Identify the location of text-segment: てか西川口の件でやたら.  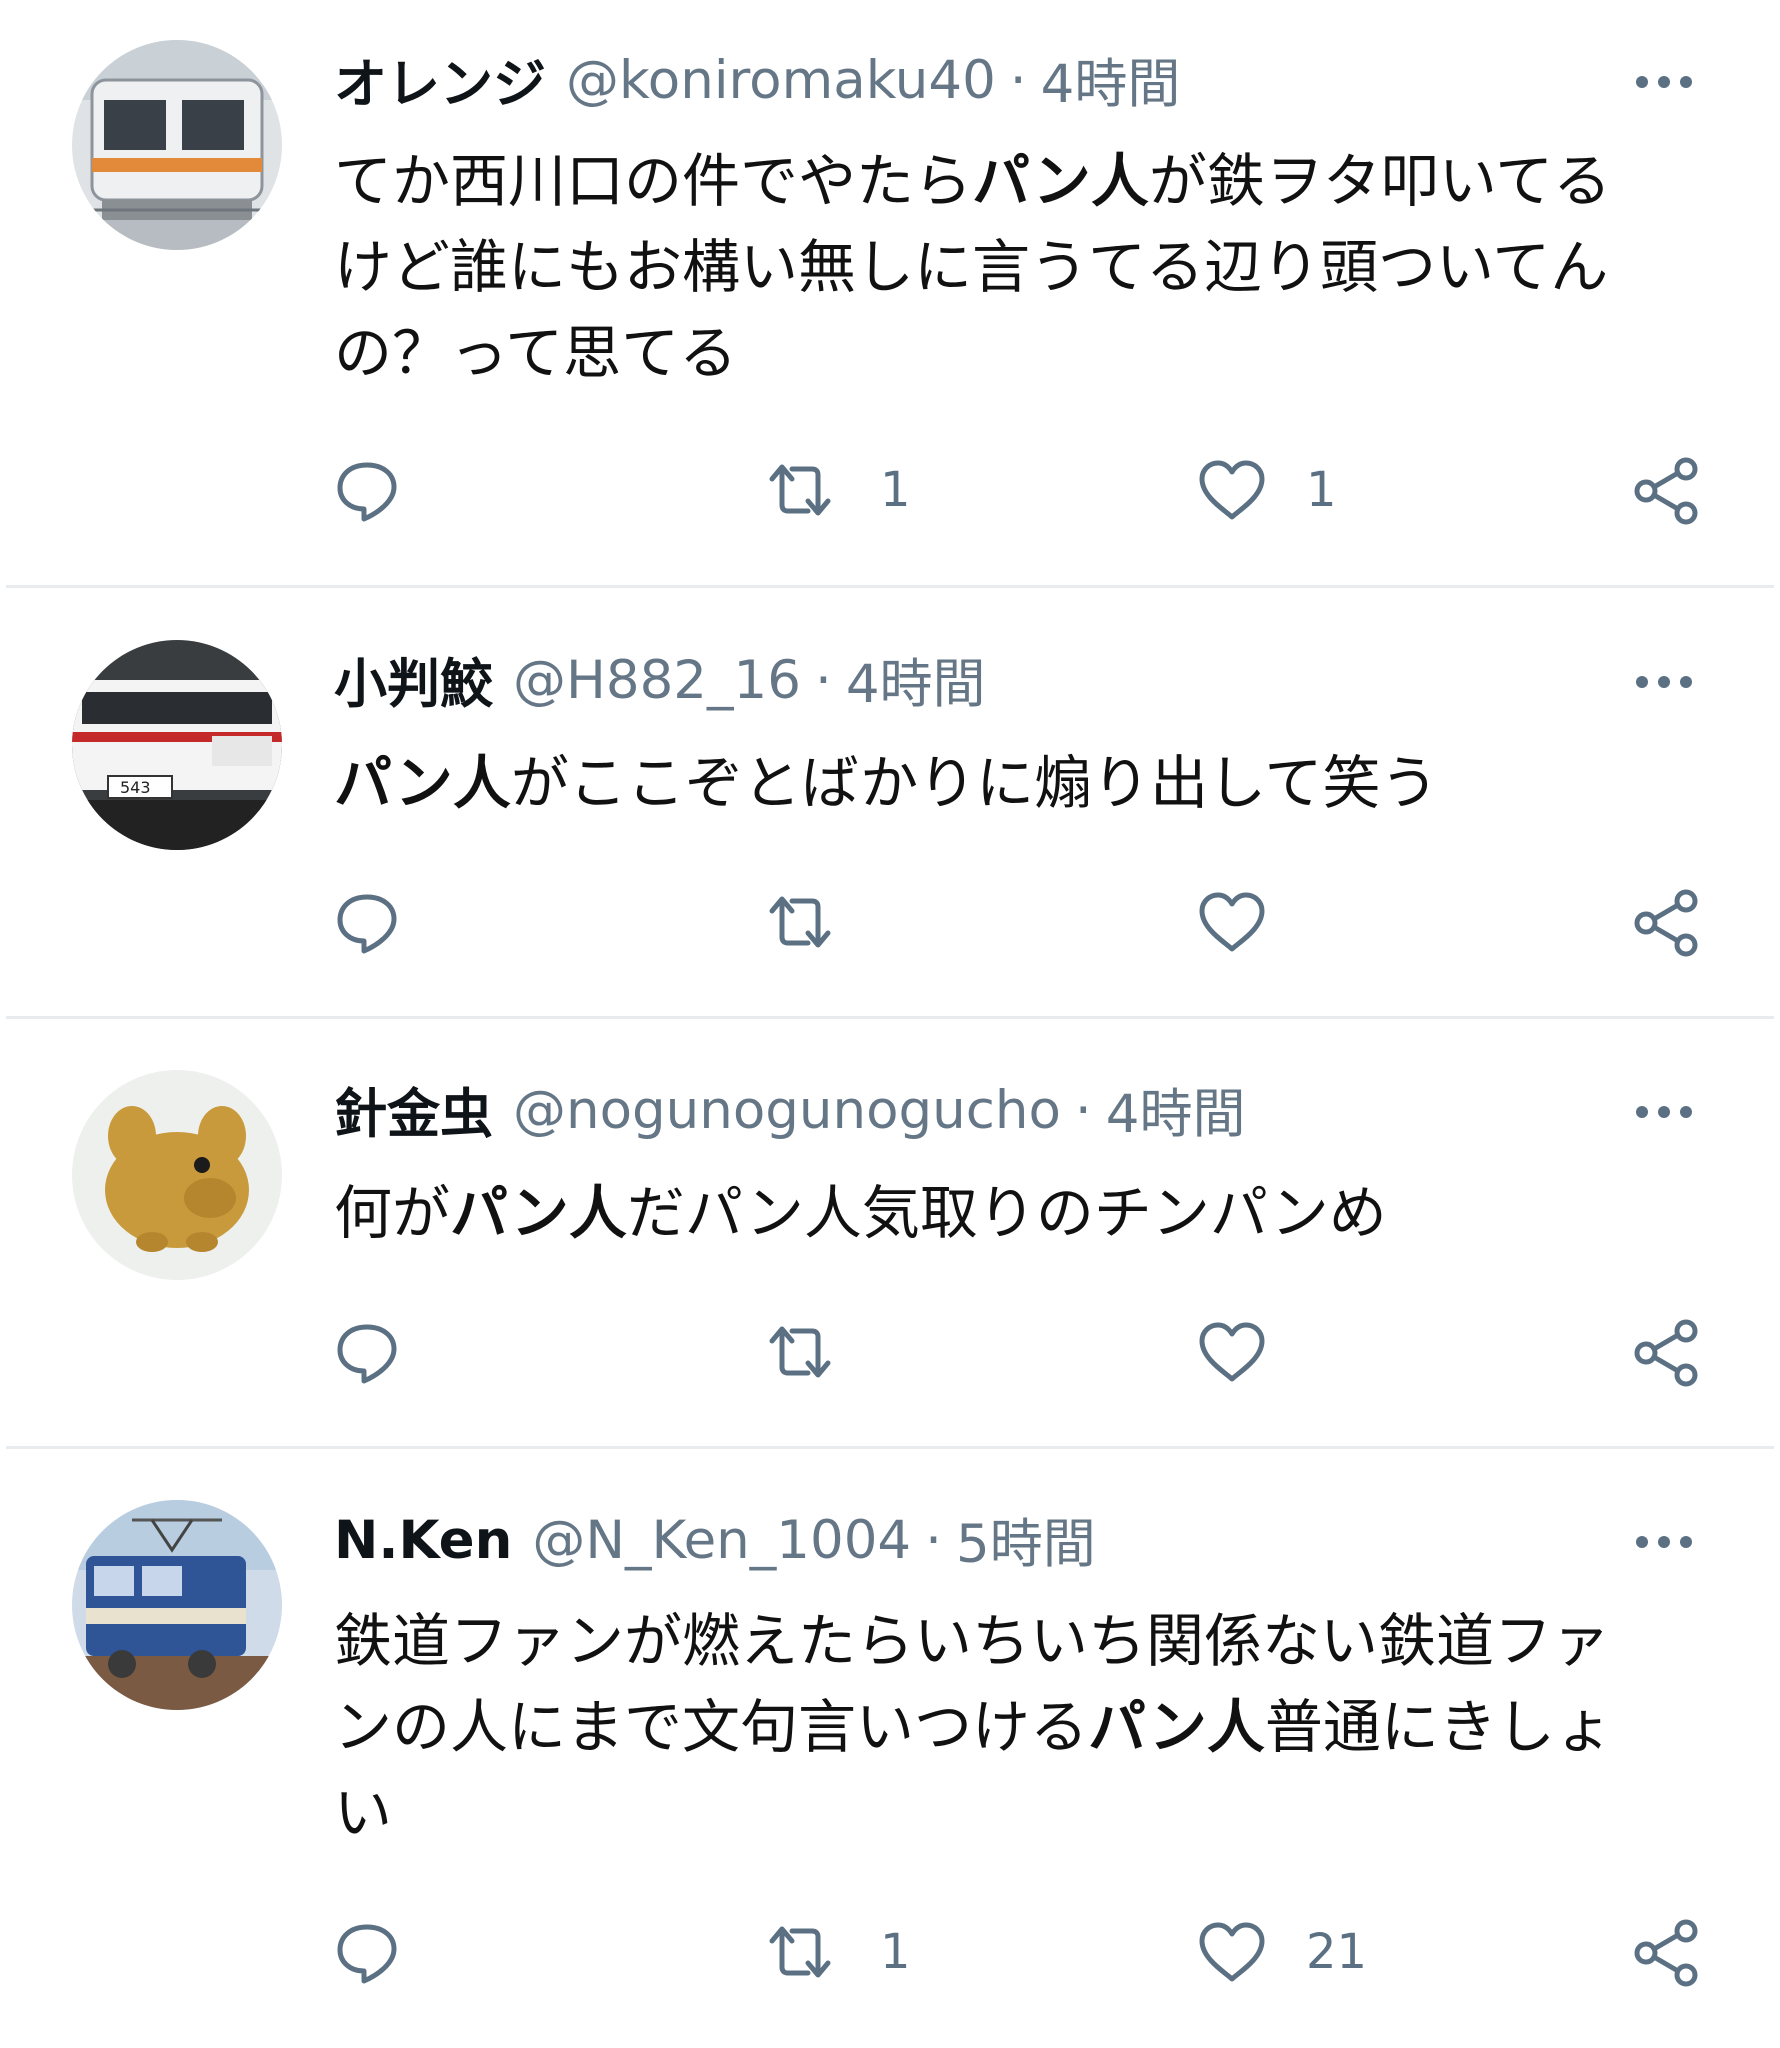
(653, 181).